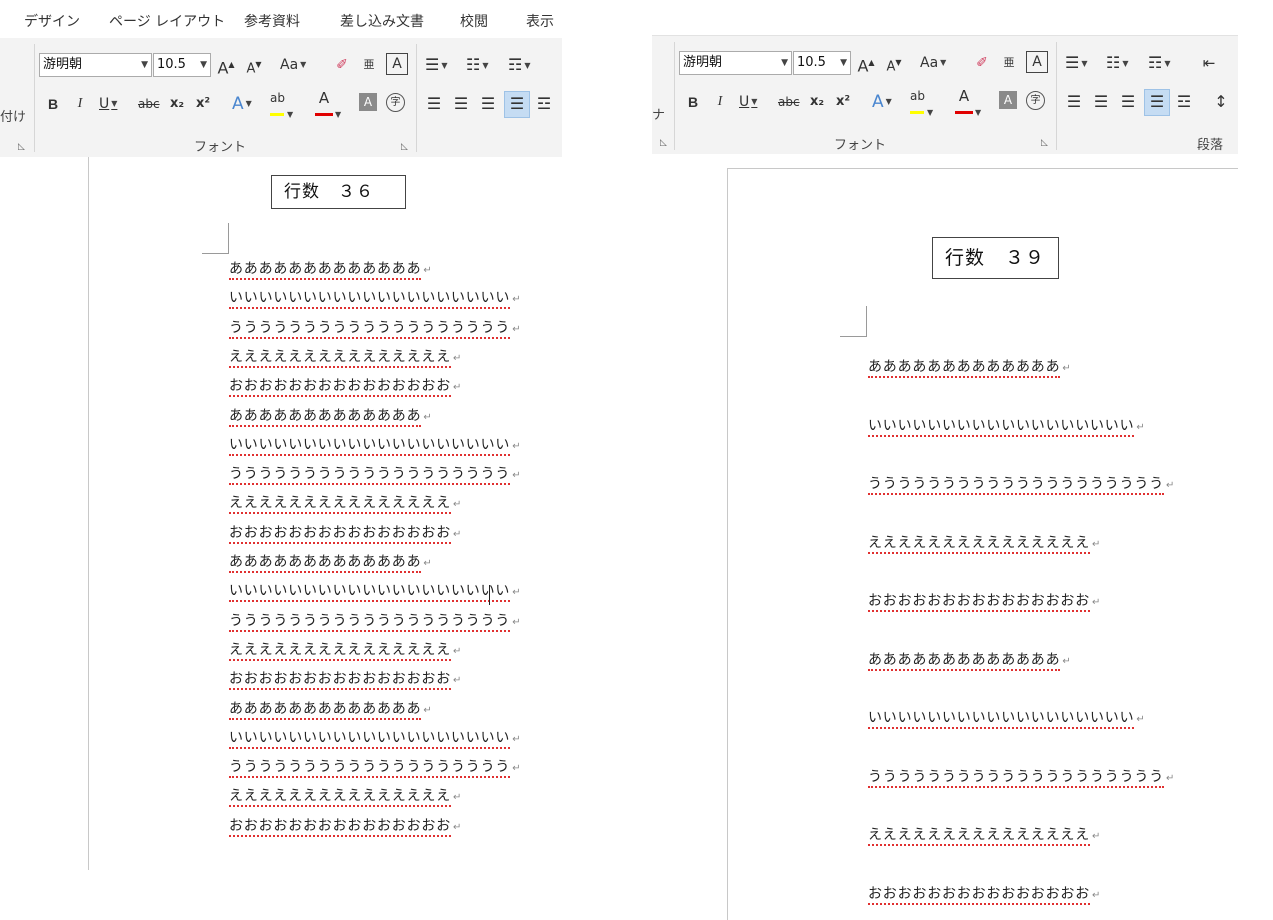 The image size is (1273, 920). I want to click on tab-references: 参考資料, so click(272, 21).